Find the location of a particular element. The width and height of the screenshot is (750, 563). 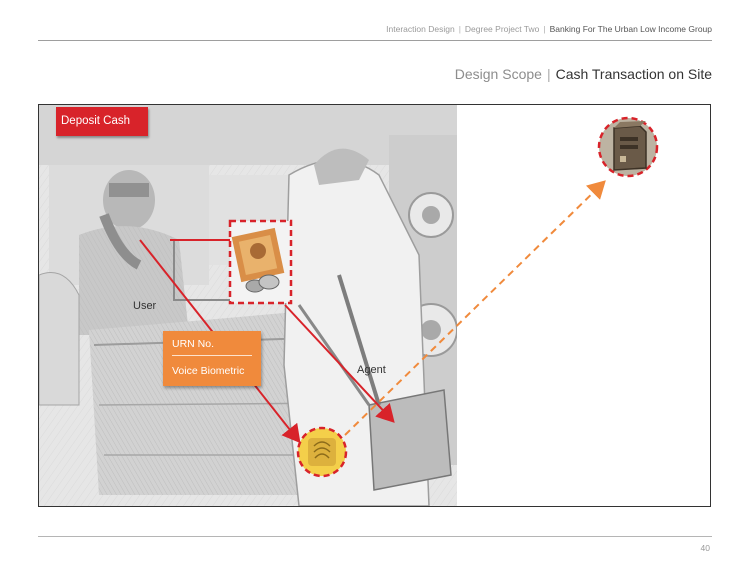

cash-to-agent-arrow is located at coordinates (339, 363).